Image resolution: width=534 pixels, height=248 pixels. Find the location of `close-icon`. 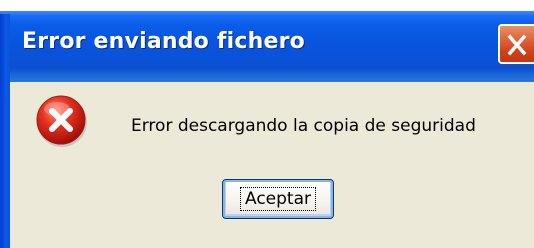

close-icon is located at coordinates (517, 45).